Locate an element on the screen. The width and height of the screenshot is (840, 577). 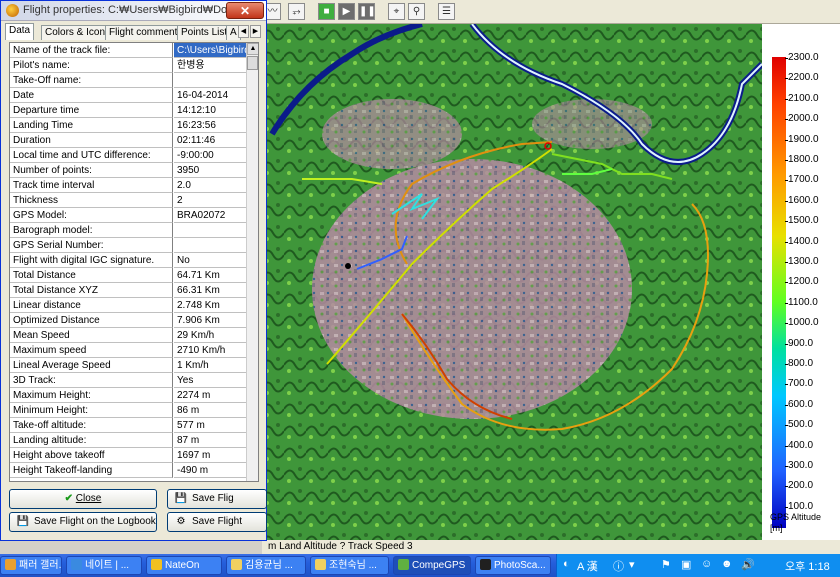
property-row: Optimized Distance 7.906 Km is located at coordinates (128, 320).